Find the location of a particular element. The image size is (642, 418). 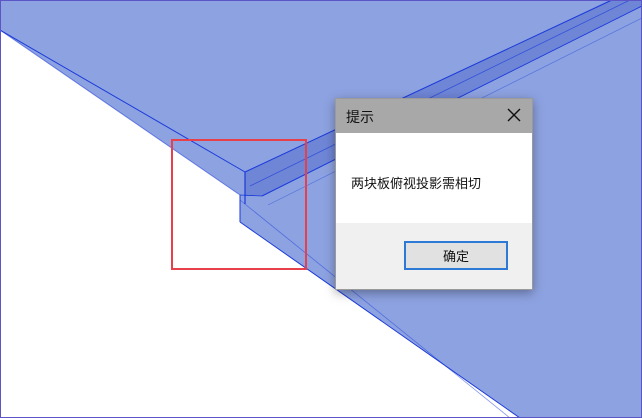

selection-box is located at coordinates (239, 204).